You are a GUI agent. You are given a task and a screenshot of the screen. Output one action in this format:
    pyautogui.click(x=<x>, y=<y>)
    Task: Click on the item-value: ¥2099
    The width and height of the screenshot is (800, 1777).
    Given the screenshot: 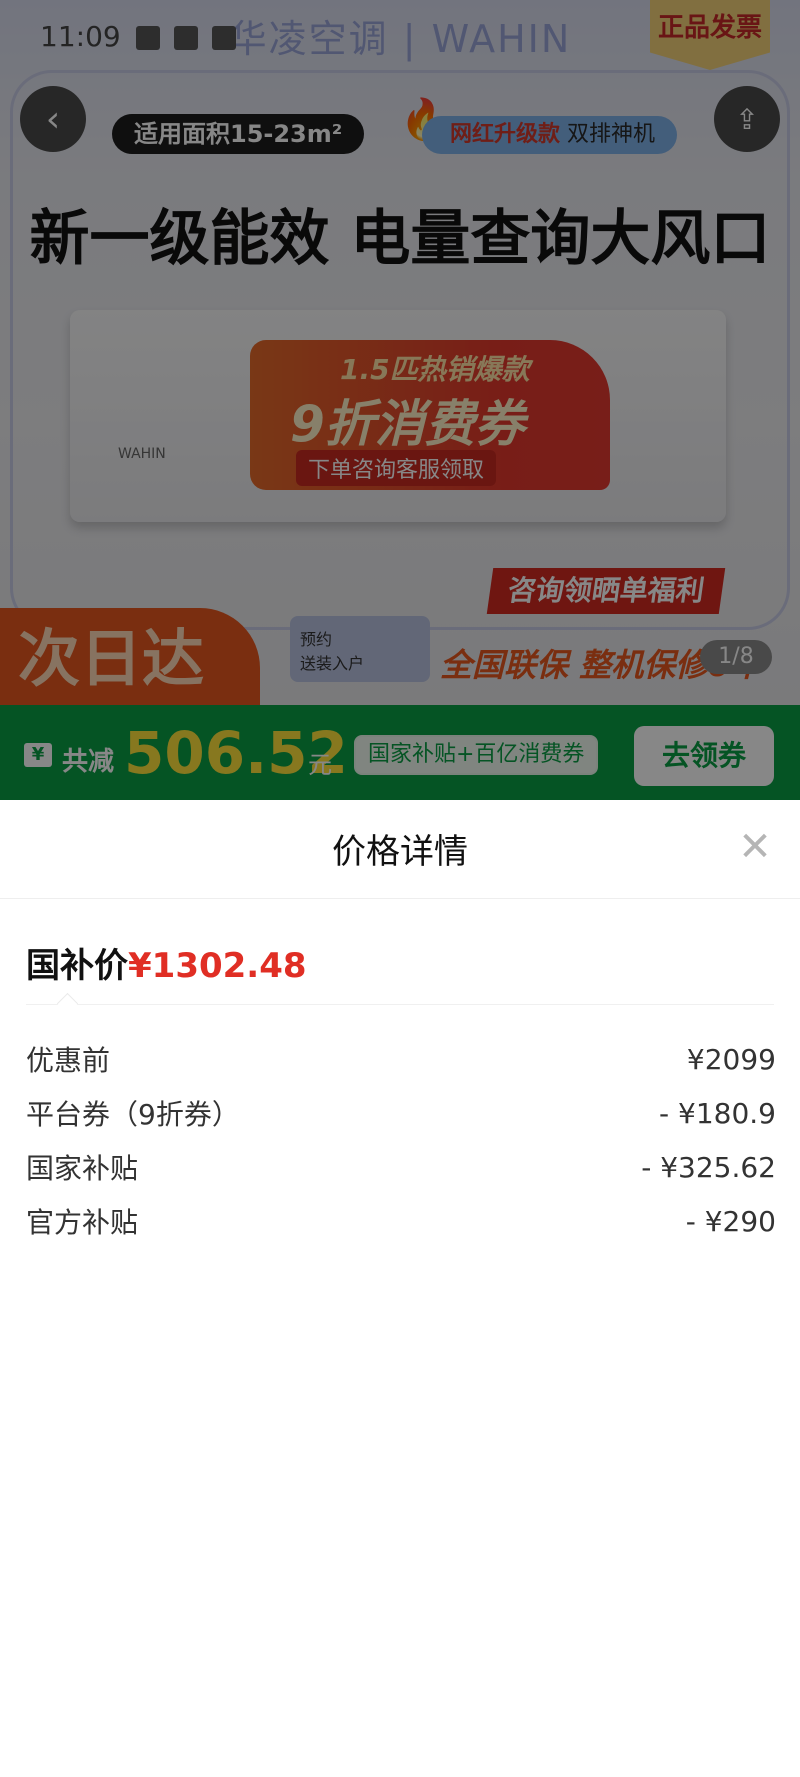 What is the action you would take?
    pyautogui.click(x=731, y=1059)
    